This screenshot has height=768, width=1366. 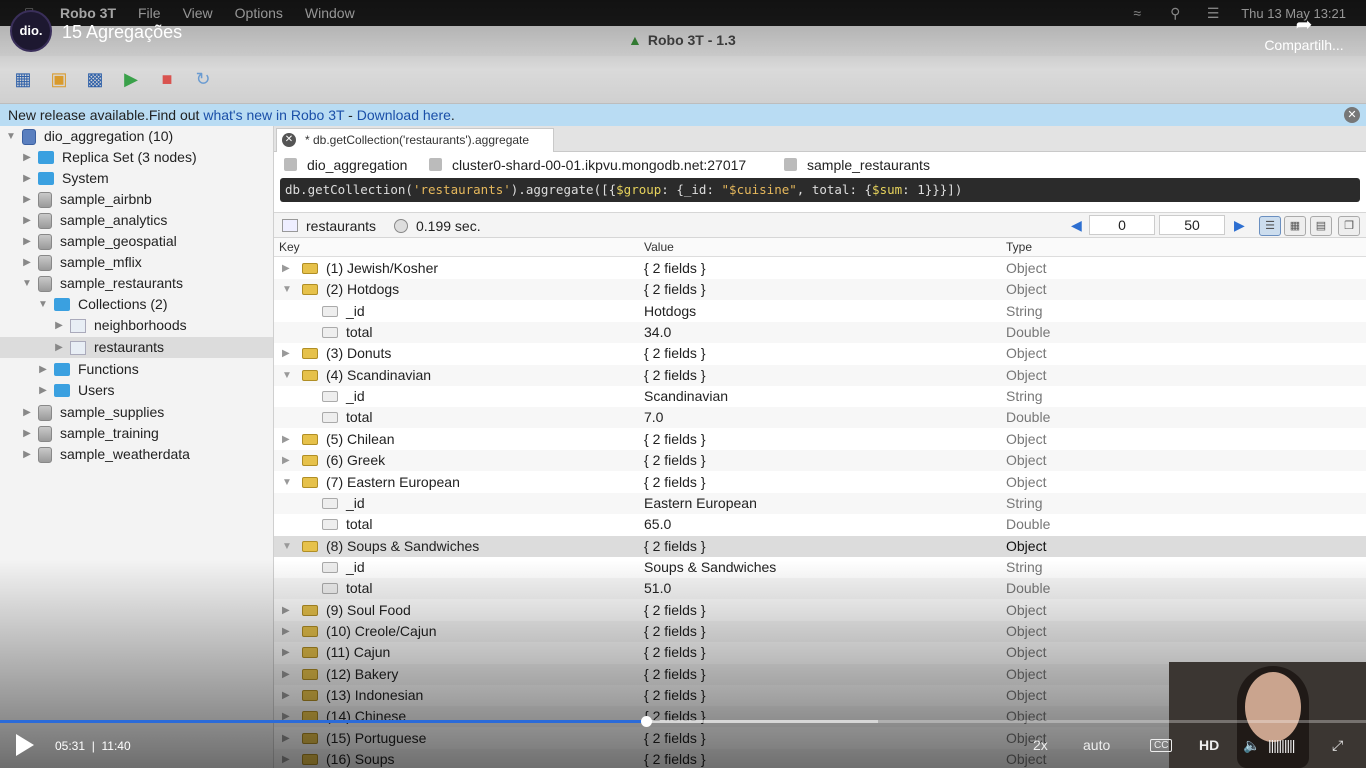 I want to click on volume-icon: 🔈, so click(x=1251, y=745).